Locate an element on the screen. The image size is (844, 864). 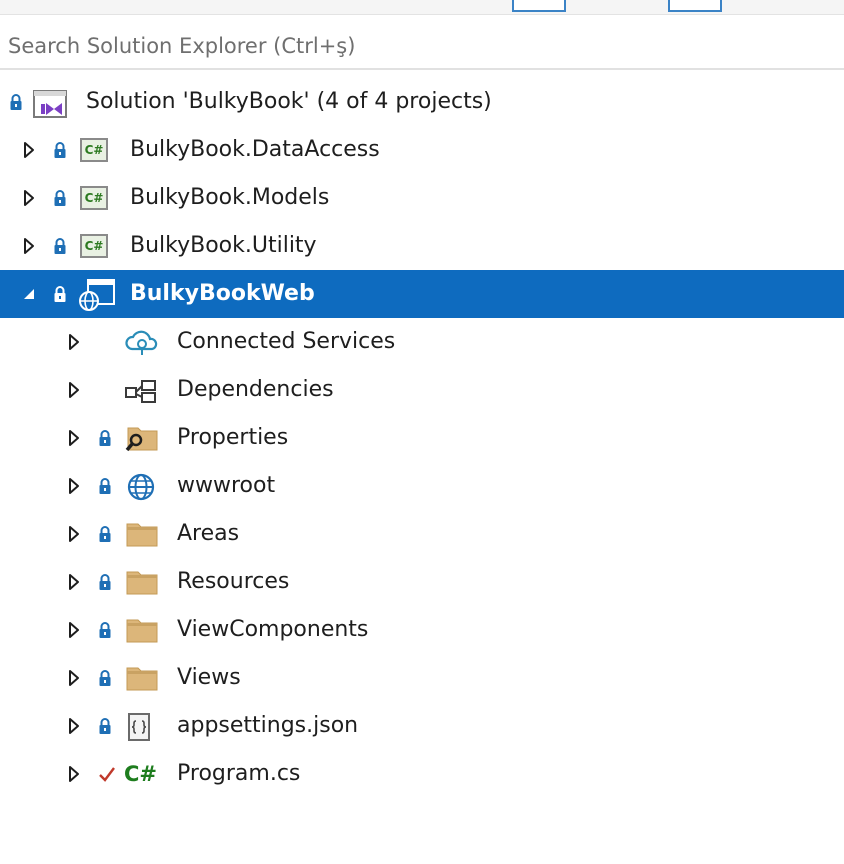
solution-icon is located at coordinates (50, 104).